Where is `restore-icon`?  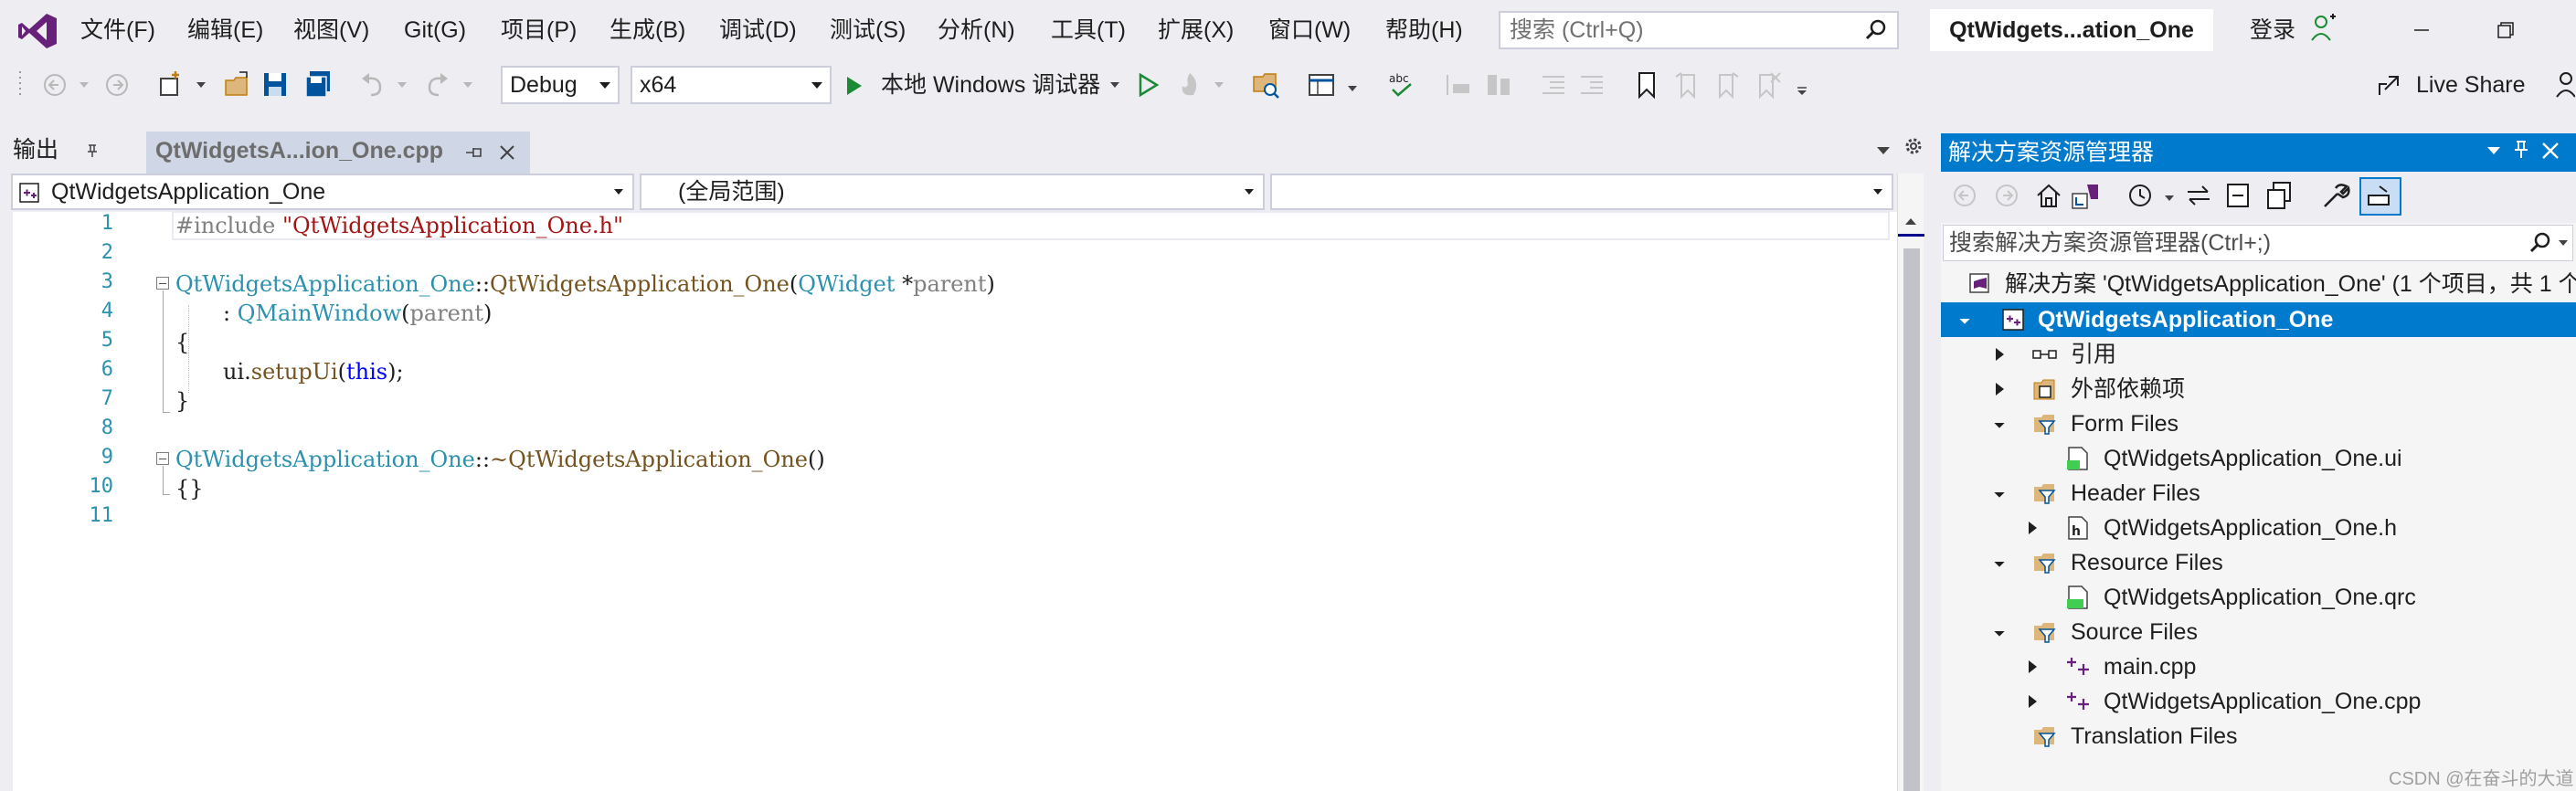 restore-icon is located at coordinates (2505, 30).